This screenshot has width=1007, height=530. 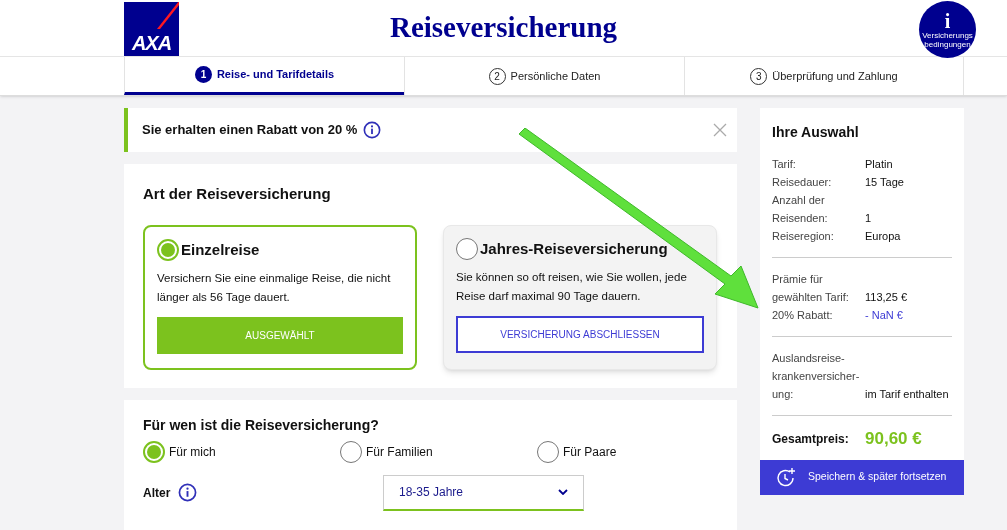 What do you see at coordinates (151, 29) in the screenshot?
I see `logo: AXA` at bounding box center [151, 29].